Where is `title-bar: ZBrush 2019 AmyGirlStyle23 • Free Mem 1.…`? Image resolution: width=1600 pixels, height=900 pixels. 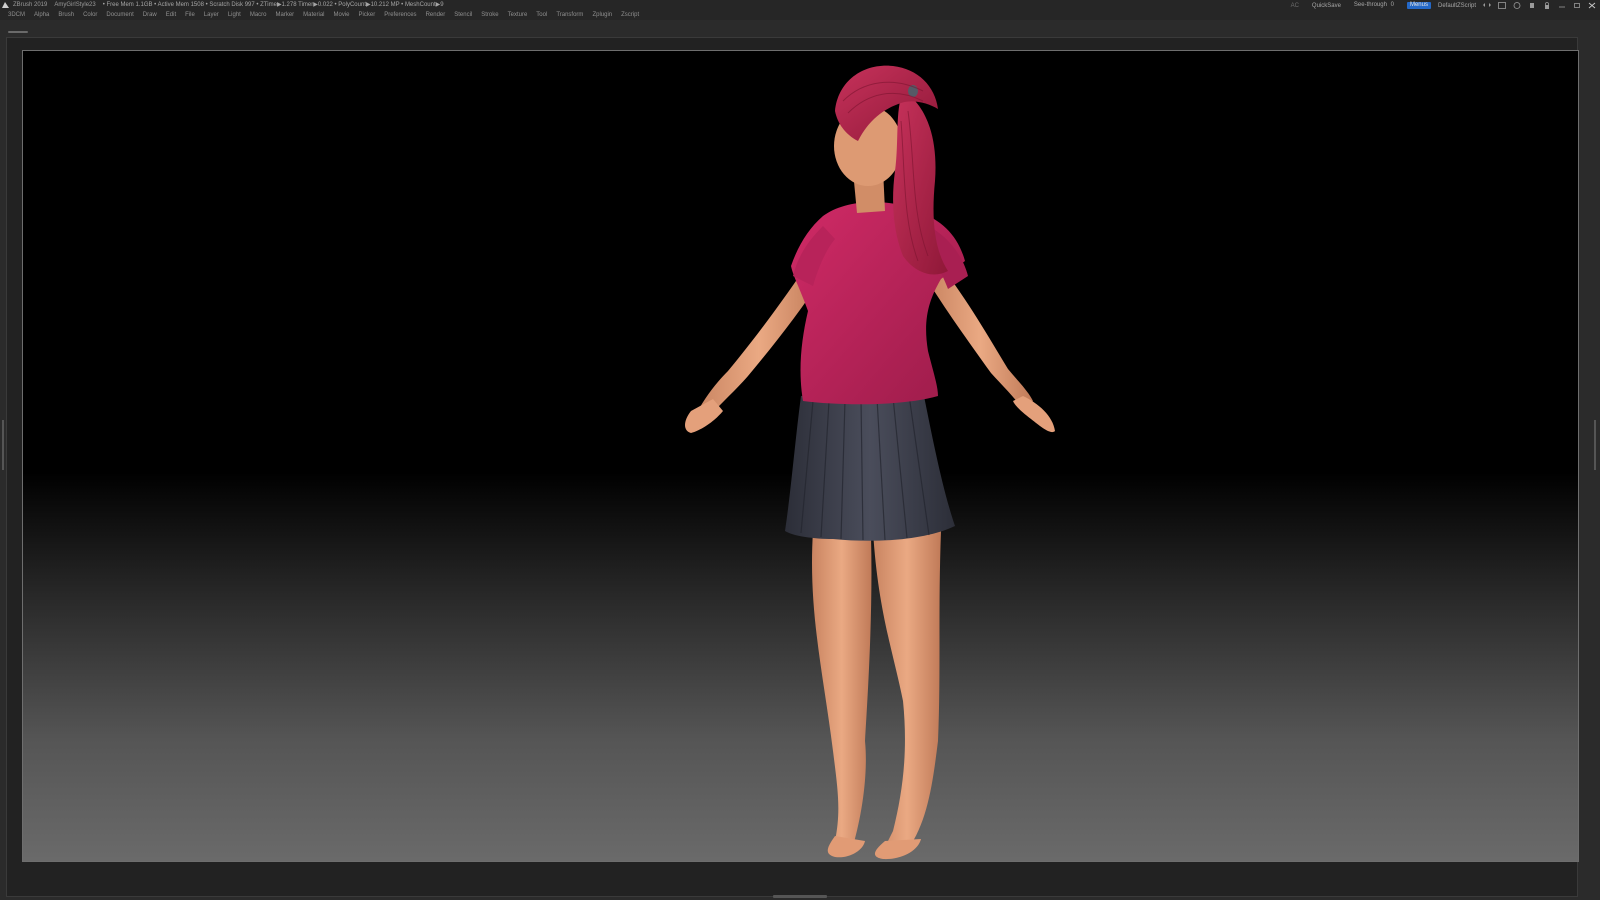
title-bar: ZBrush 2019 AmyGirlStyle23 • Free Mem 1.… is located at coordinates (800, 5).